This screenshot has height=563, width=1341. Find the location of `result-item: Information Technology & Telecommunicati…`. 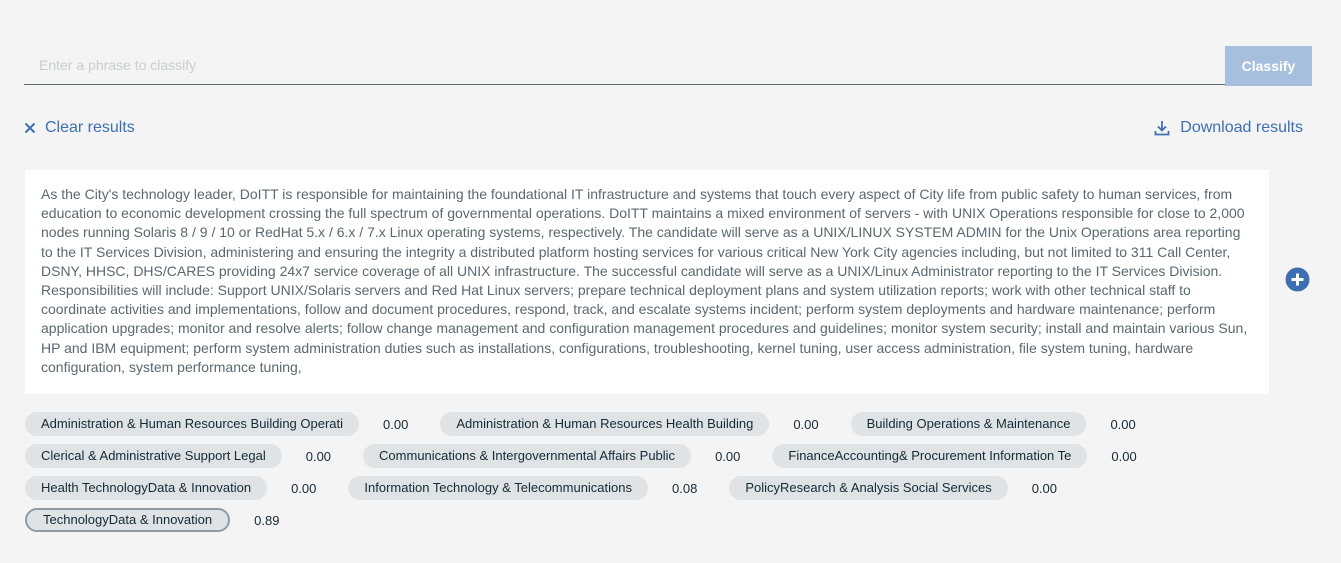

result-item: Information Technology & Telecommunicati… is located at coordinates (522, 488).